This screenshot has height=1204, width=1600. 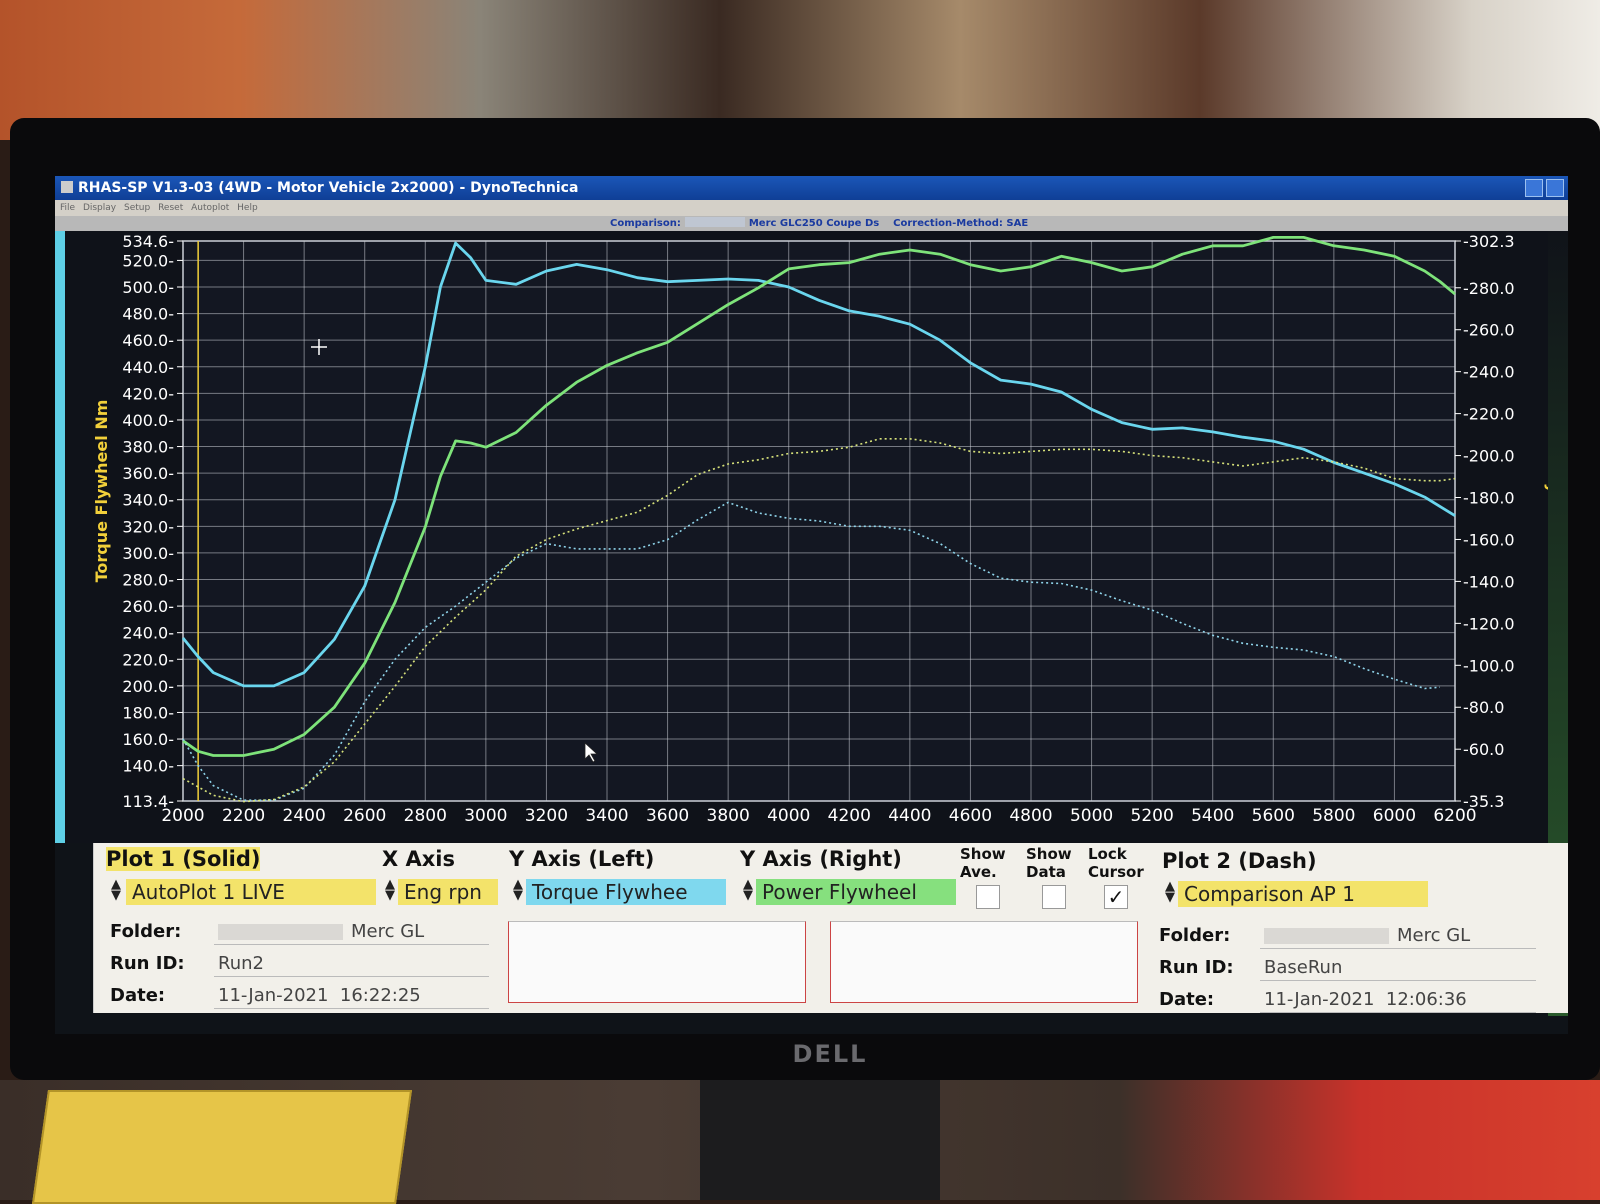 I want to click on x-tick-label: 6000, so click(x=1394, y=816).